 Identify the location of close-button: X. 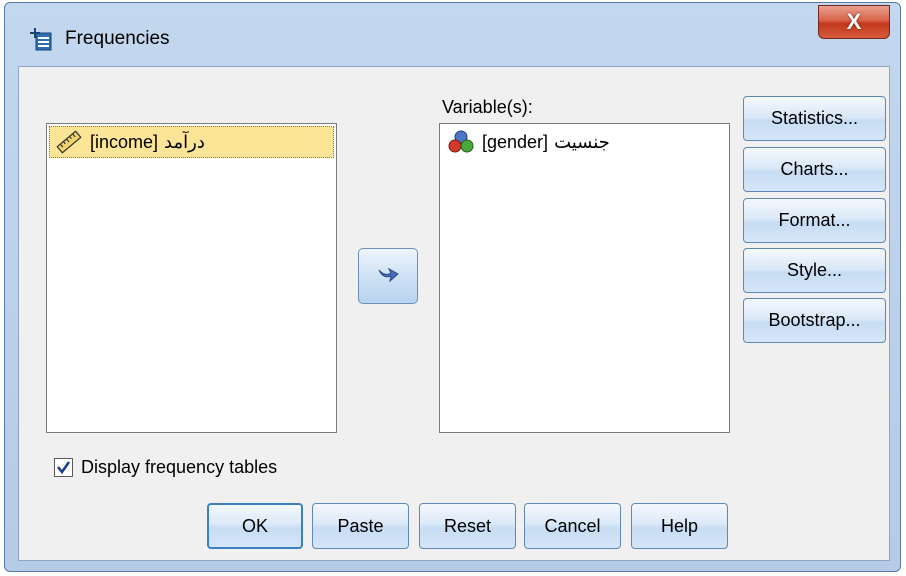
(854, 22).